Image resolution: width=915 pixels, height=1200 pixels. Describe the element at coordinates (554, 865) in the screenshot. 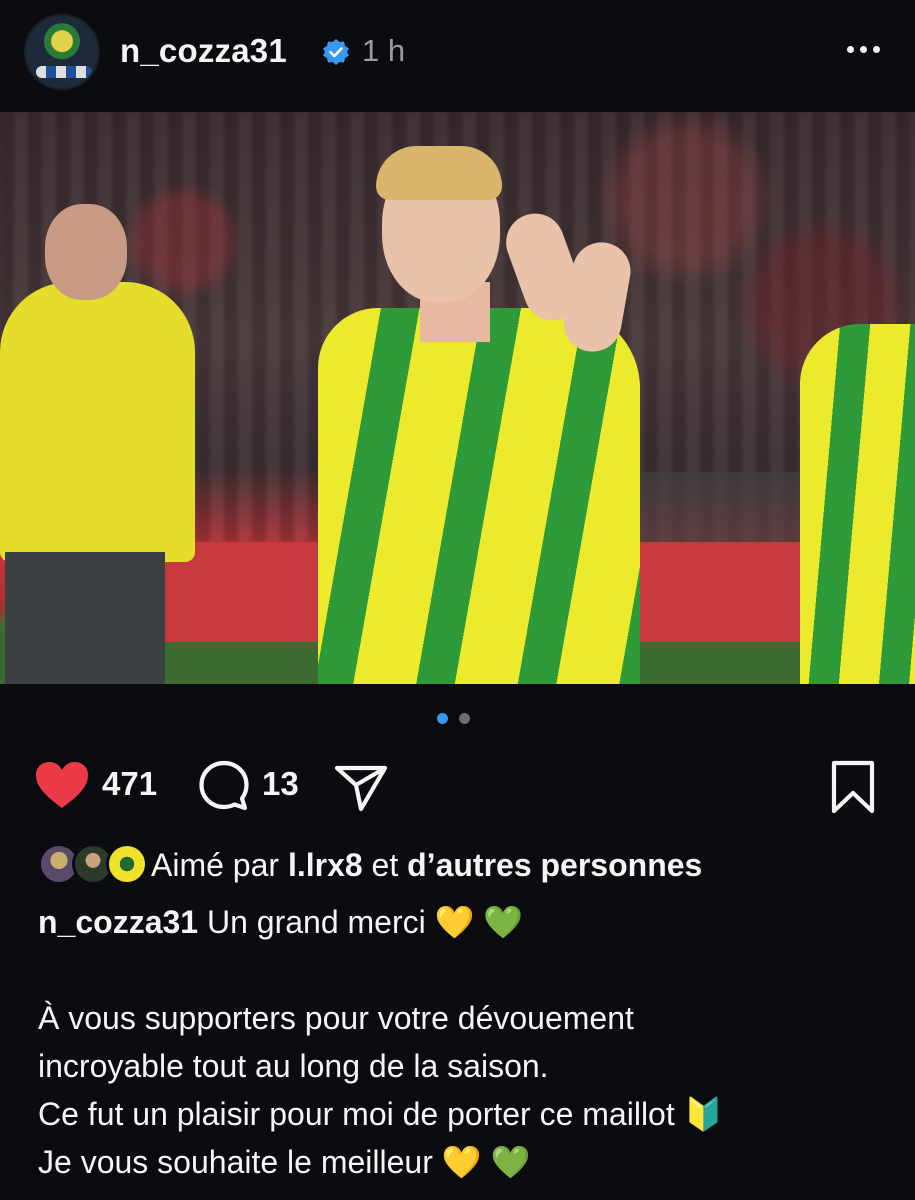

I see `liked-by-others: d’autres personnes` at that location.